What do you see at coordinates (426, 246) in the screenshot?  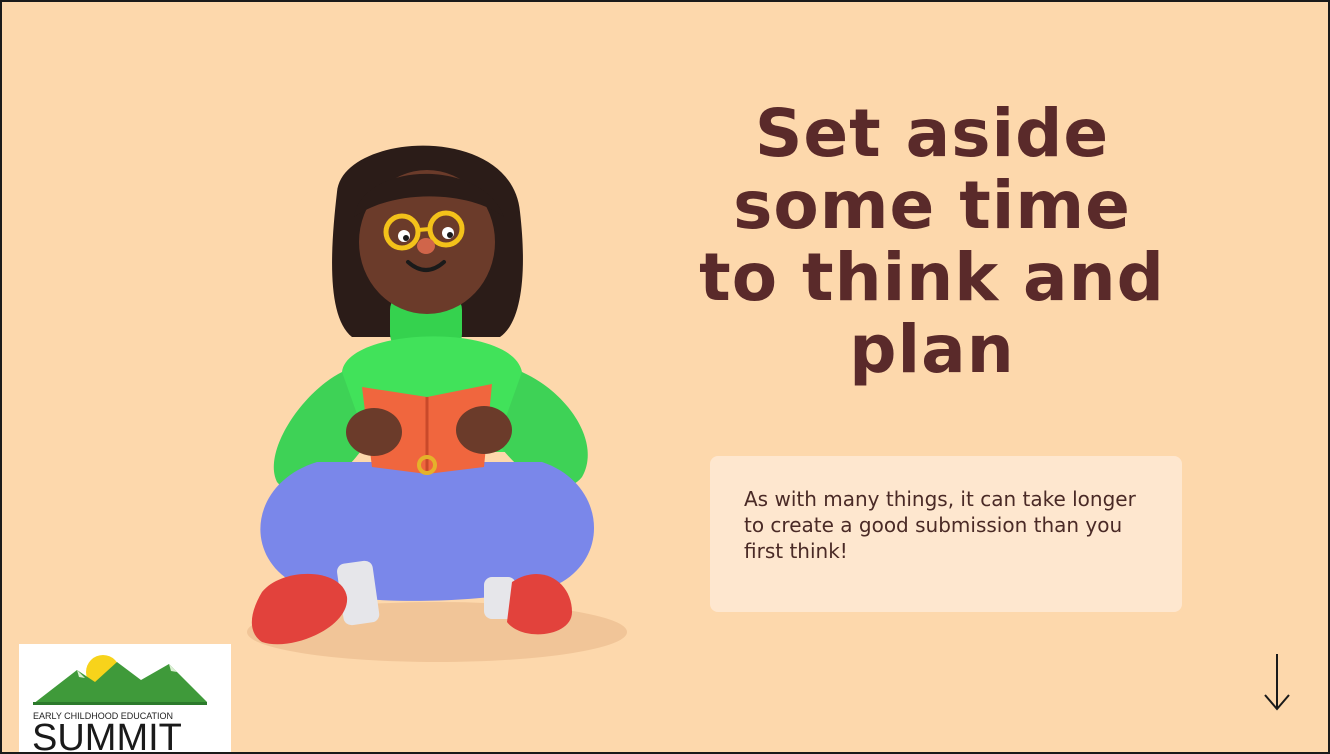 I see `nose` at bounding box center [426, 246].